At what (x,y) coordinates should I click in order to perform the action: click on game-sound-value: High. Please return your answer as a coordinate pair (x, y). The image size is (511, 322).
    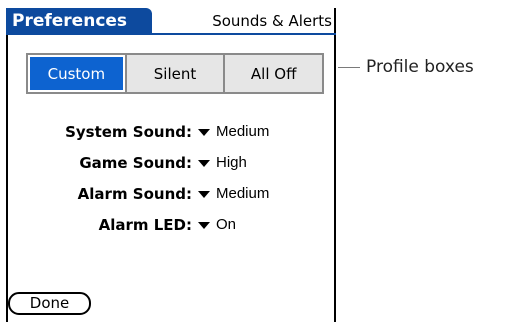
    Looking at the image, I should click on (231, 162).